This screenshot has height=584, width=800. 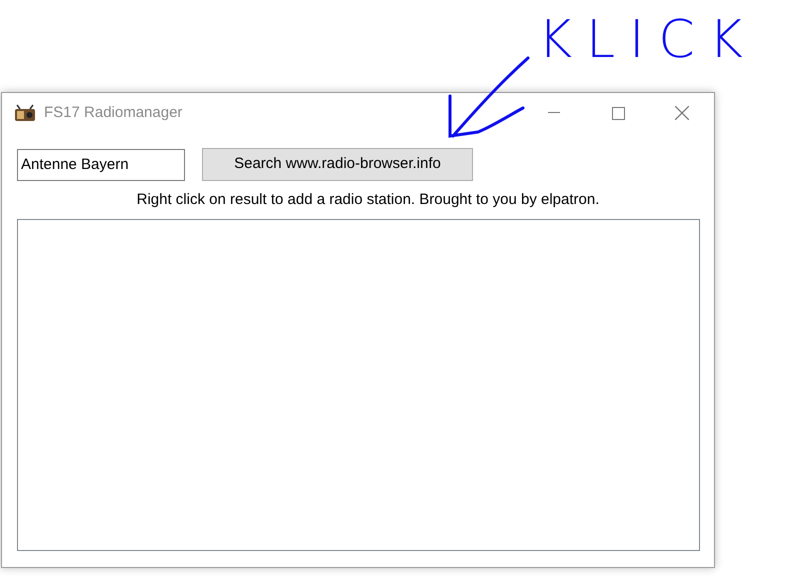 I want to click on maximize-icon, so click(x=618, y=113).